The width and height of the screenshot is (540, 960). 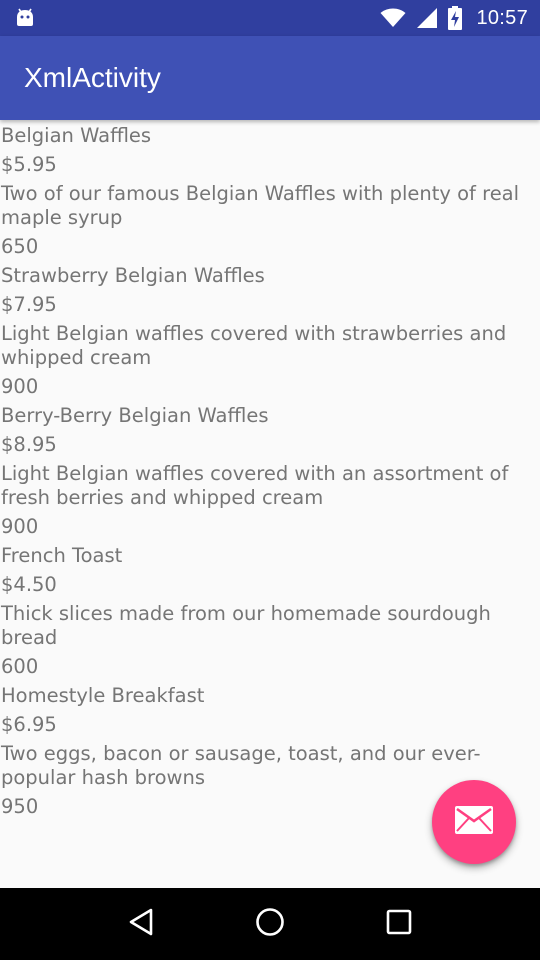 I want to click on home-button, so click(x=270, y=924).